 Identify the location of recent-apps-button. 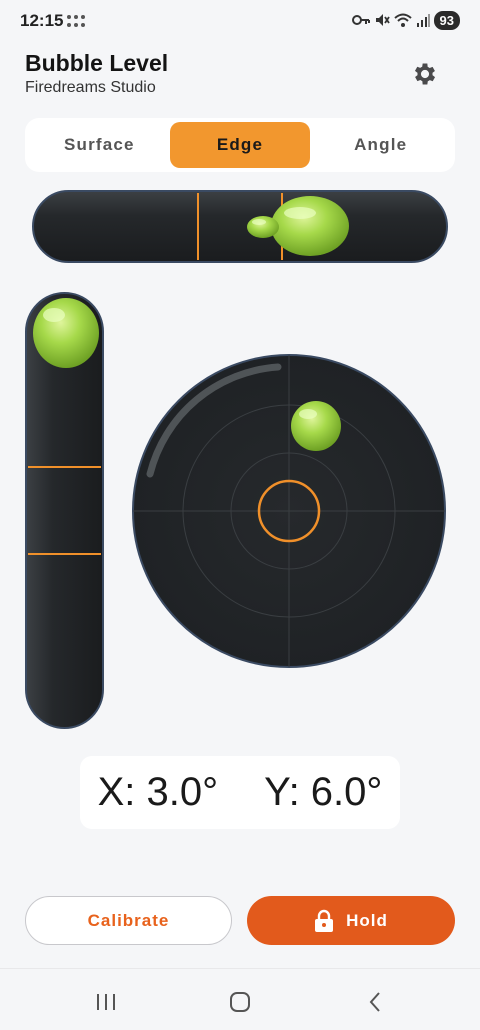
(106, 1002).